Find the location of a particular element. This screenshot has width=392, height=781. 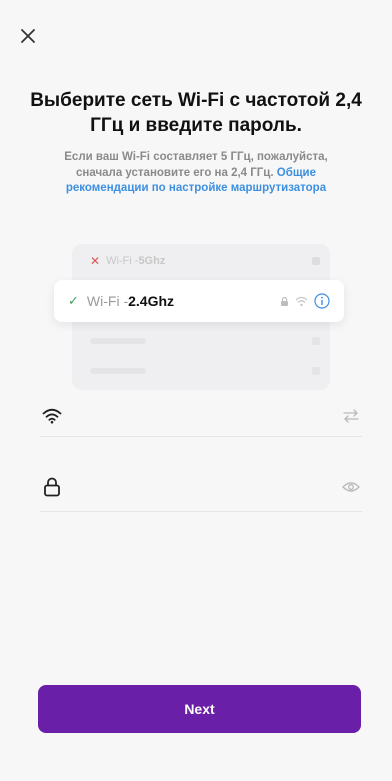

wifi-row-5ghz: ✕ Wi-Fi - 5Ghz is located at coordinates (205, 261).